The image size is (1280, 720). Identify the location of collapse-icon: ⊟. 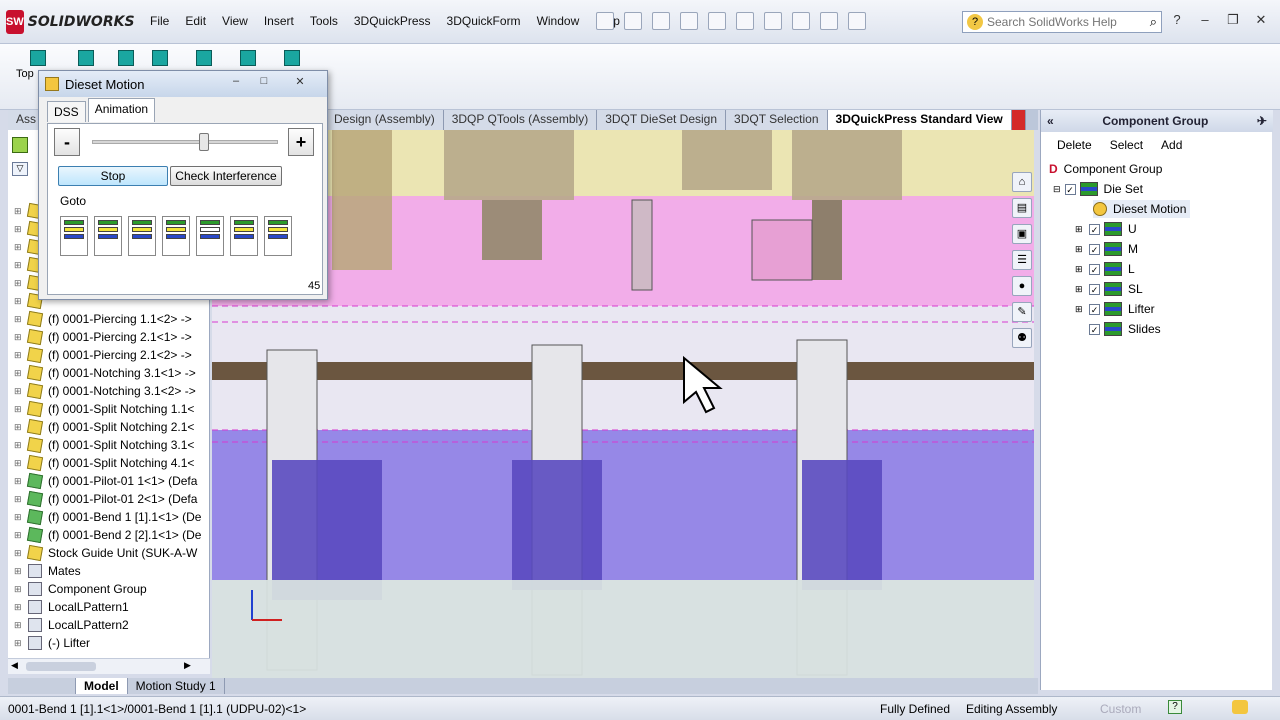
(1057, 189).